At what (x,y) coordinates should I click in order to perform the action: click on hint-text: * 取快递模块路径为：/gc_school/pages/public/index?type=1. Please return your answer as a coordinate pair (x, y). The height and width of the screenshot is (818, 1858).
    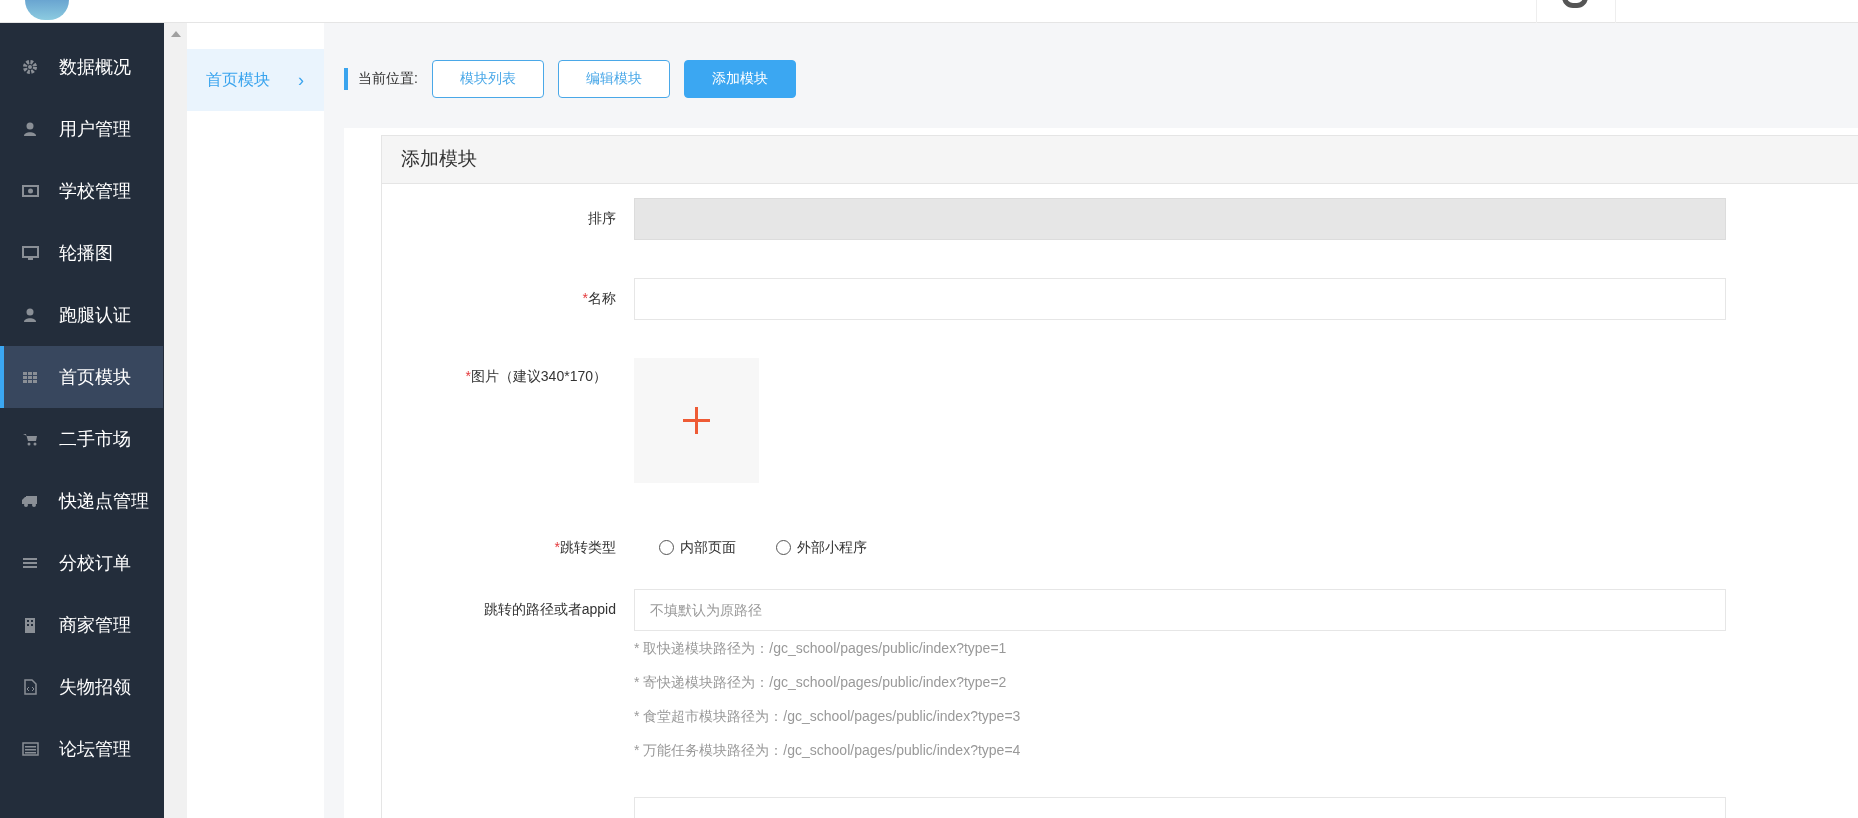
    Looking at the image, I should click on (821, 648).